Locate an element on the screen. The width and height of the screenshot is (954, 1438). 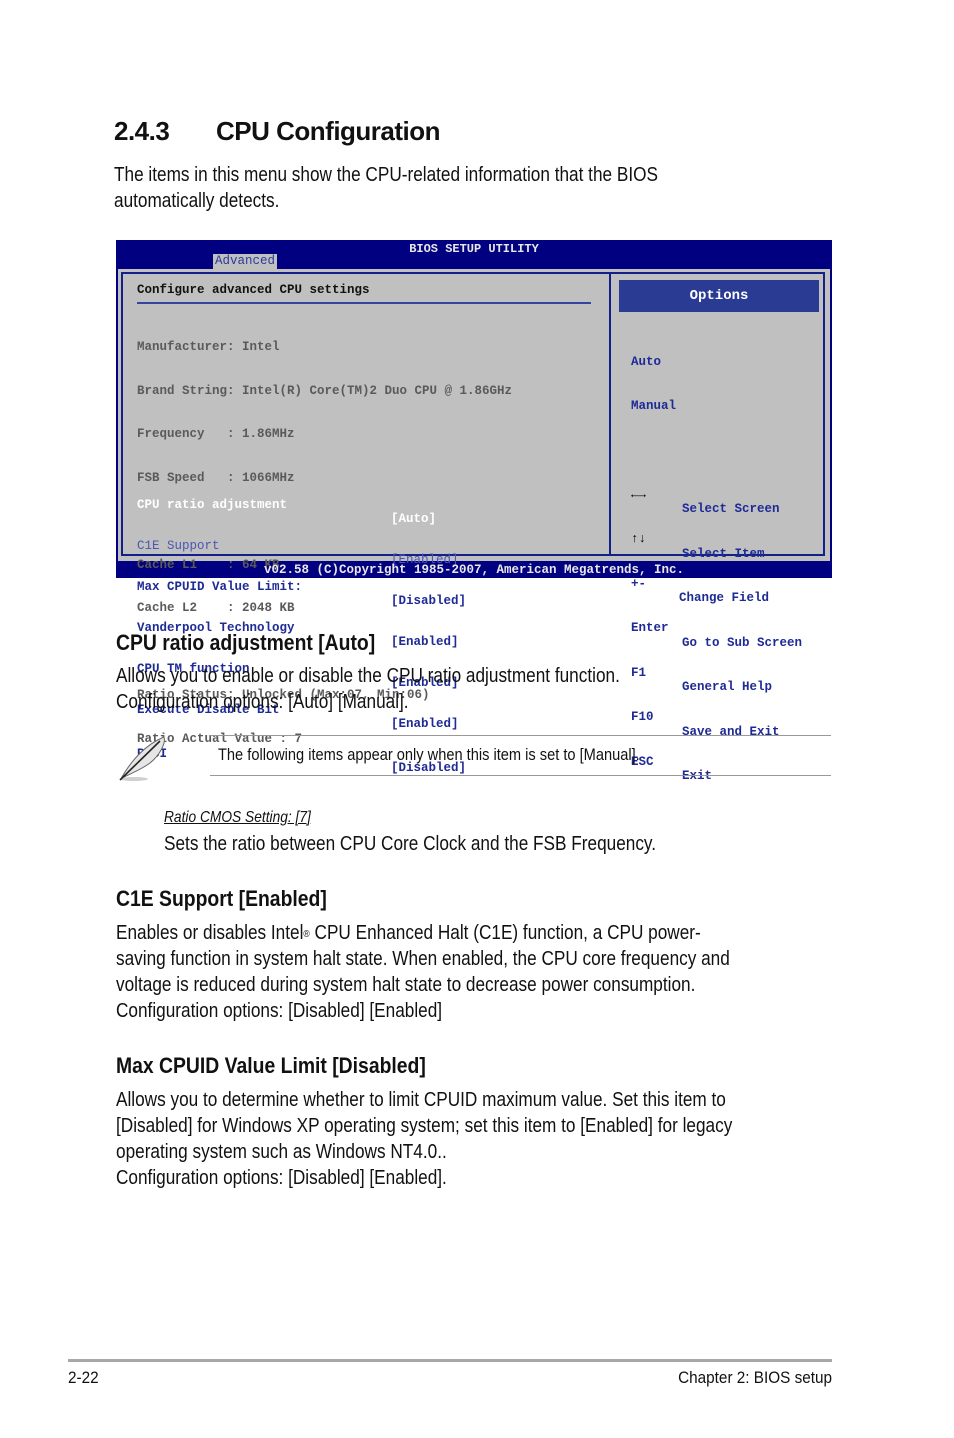
section-title: CPU Configuration is located at coordinates (328, 131).